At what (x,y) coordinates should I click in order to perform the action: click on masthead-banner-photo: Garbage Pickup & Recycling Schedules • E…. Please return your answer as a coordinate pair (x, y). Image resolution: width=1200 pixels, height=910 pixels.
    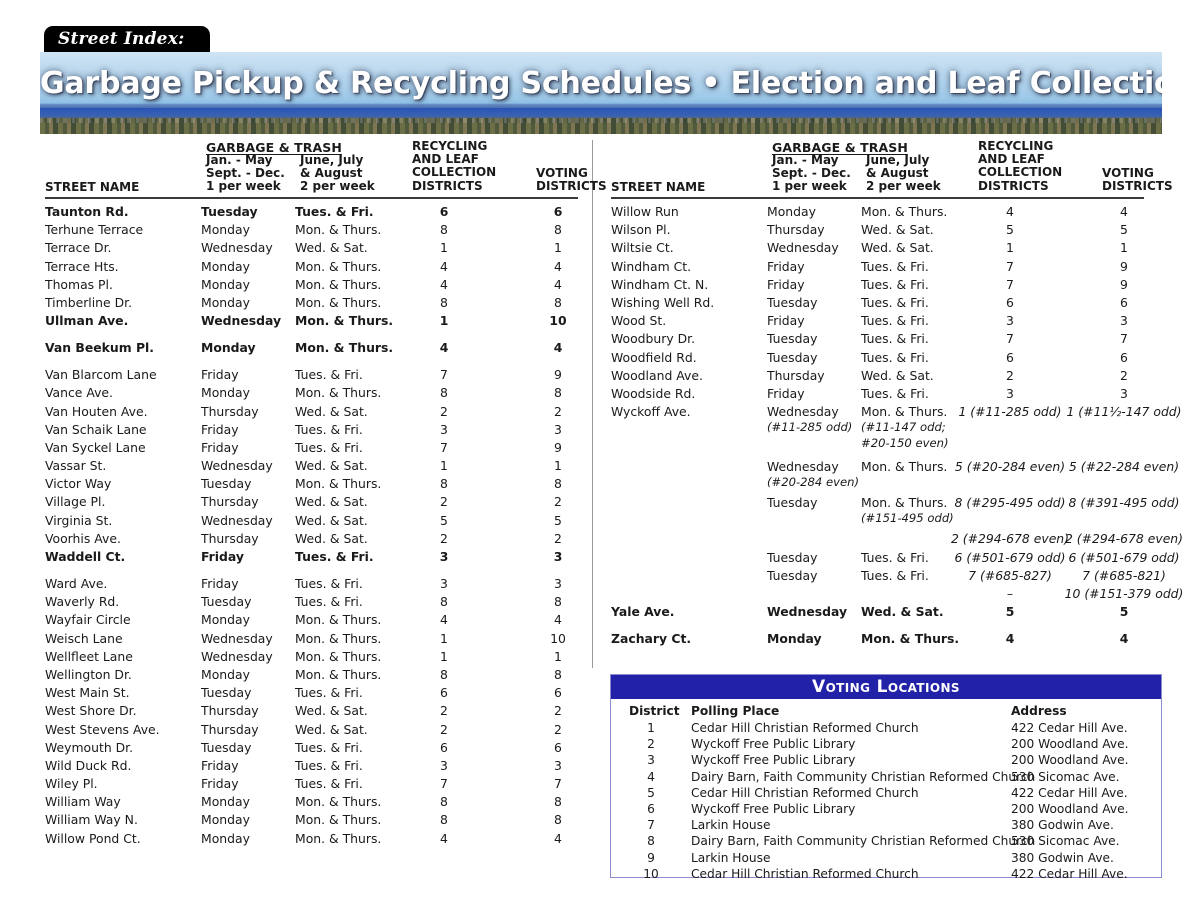
    Looking at the image, I should click on (601, 93).